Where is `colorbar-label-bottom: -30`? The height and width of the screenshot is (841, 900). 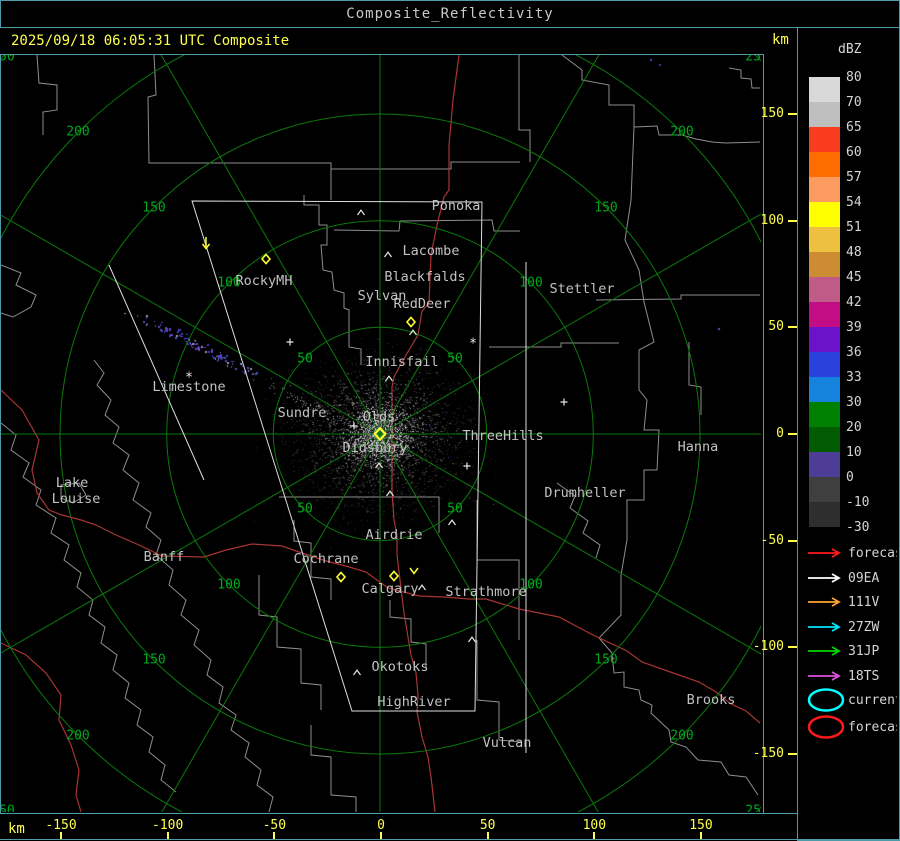 colorbar-label-bottom: -30 is located at coordinates (857, 527).